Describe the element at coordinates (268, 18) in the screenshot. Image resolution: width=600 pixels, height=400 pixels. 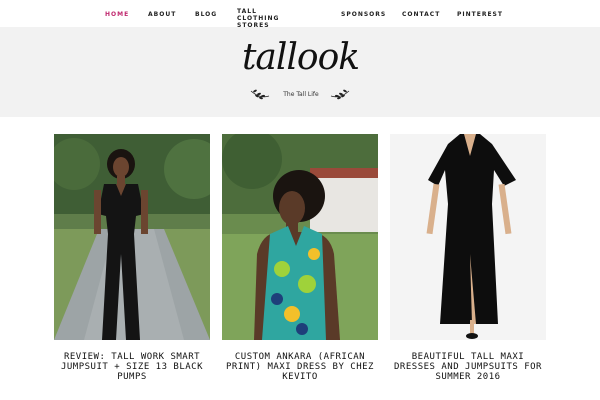
I see `nav-item-tall-clothing-stores: TALL CLOTHING STORES` at that location.